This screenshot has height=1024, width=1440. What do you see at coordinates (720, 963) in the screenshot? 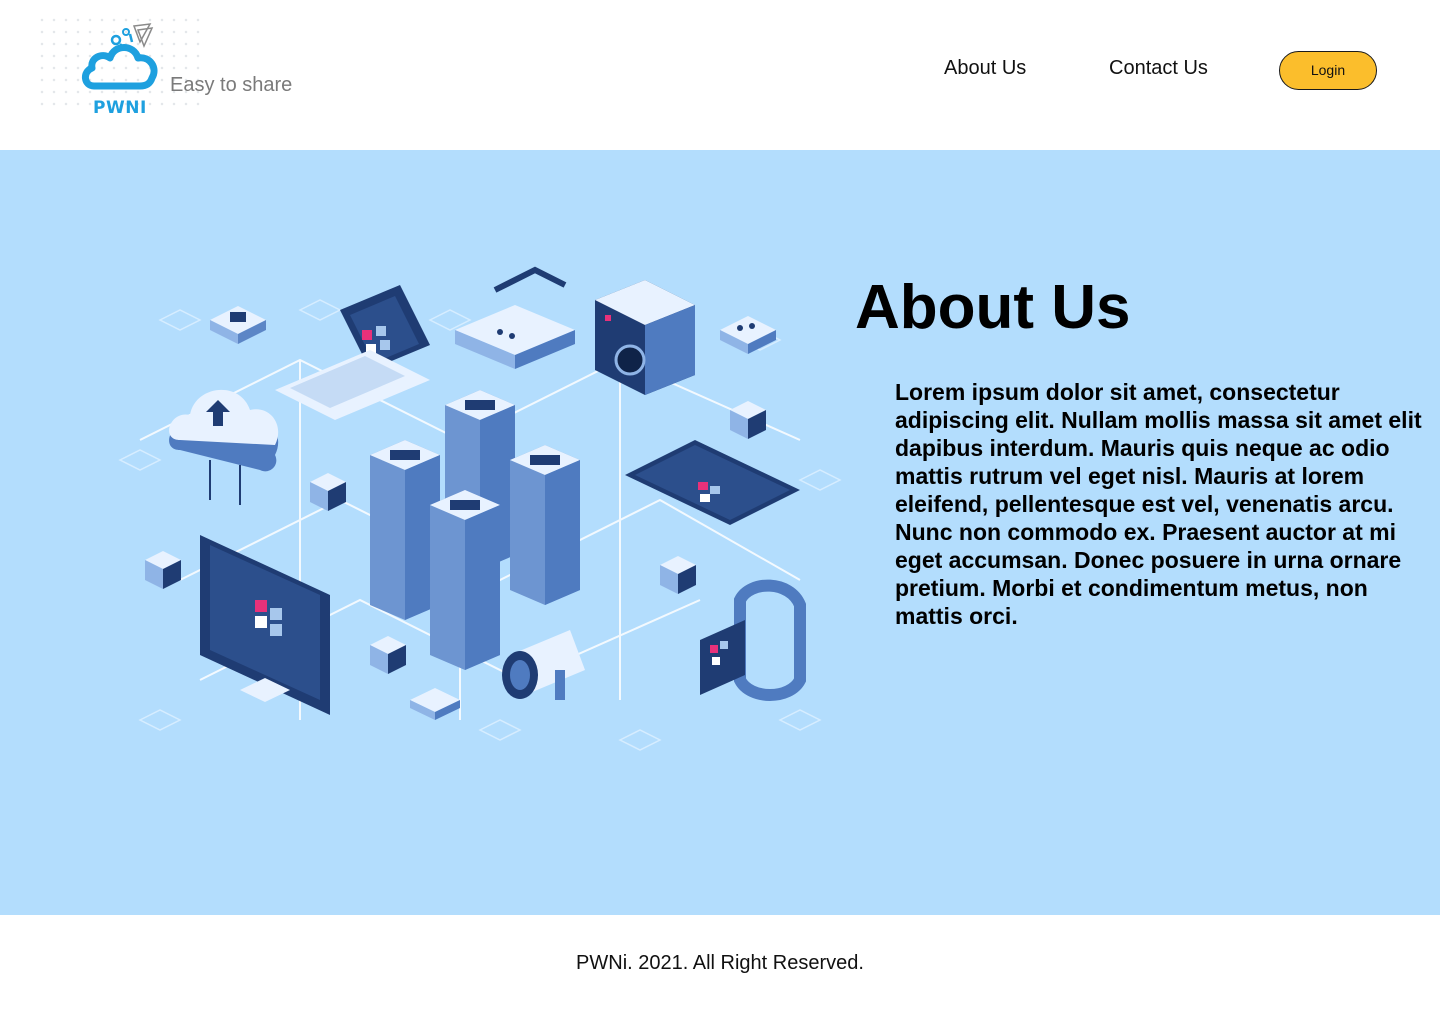
I see `copyright-text: PWNi. 2021. All Right Reserved.` at bounding box center [720, 963].